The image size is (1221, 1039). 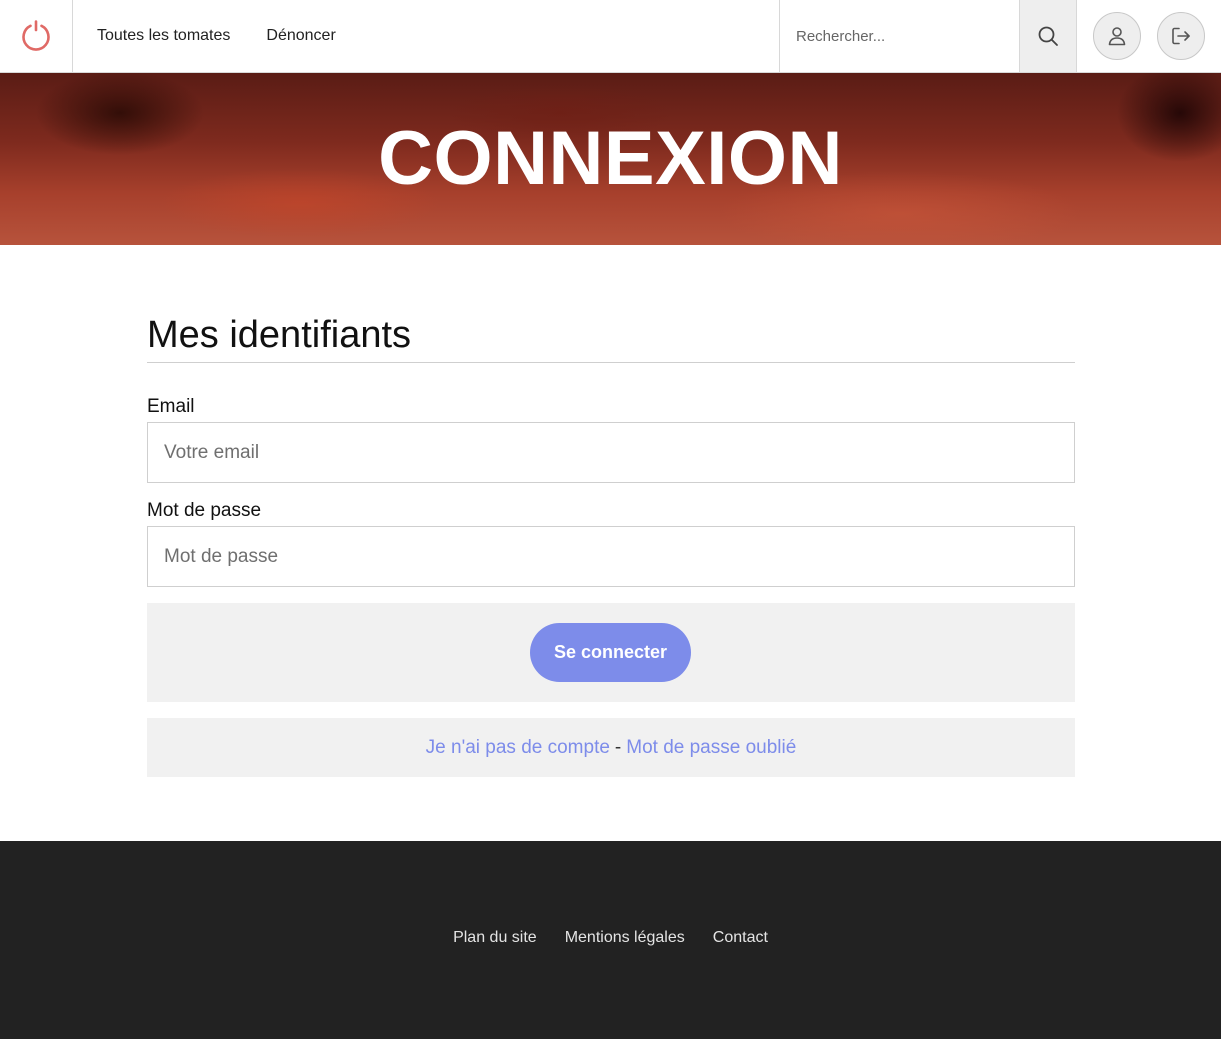 I want to click on nav-link-all-tomatoes: Toutes les tomates, so click(x=163, y=36).